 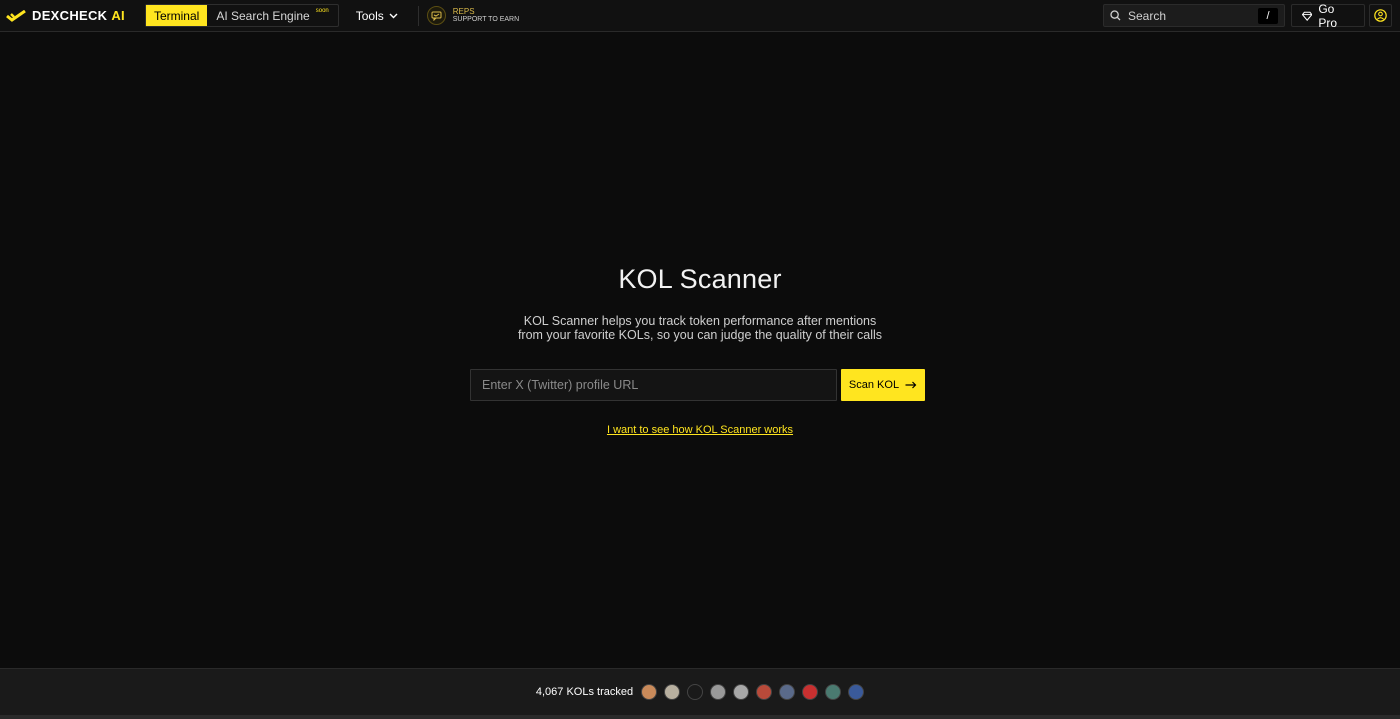 I want to click on tab-ai-search-label: AI Search Engine, so click(x=263, y=15).